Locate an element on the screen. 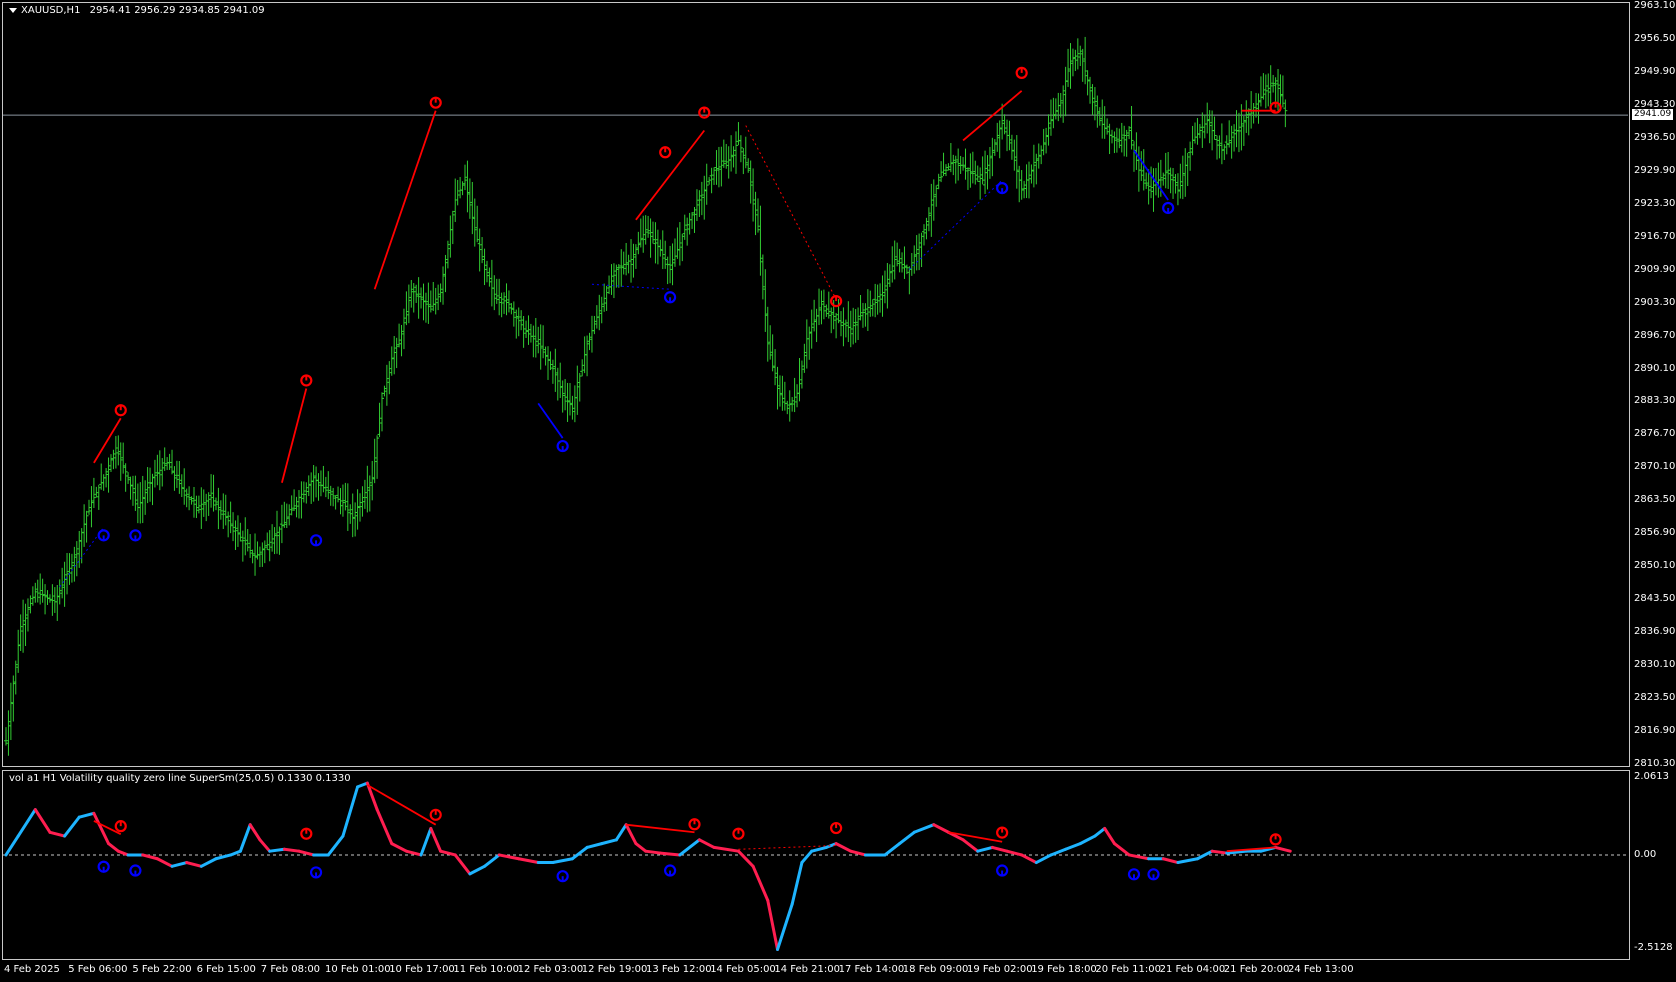 This screenshot has height=982, width=1676. buy-signal-marker is located at coordinates (1002, 188).